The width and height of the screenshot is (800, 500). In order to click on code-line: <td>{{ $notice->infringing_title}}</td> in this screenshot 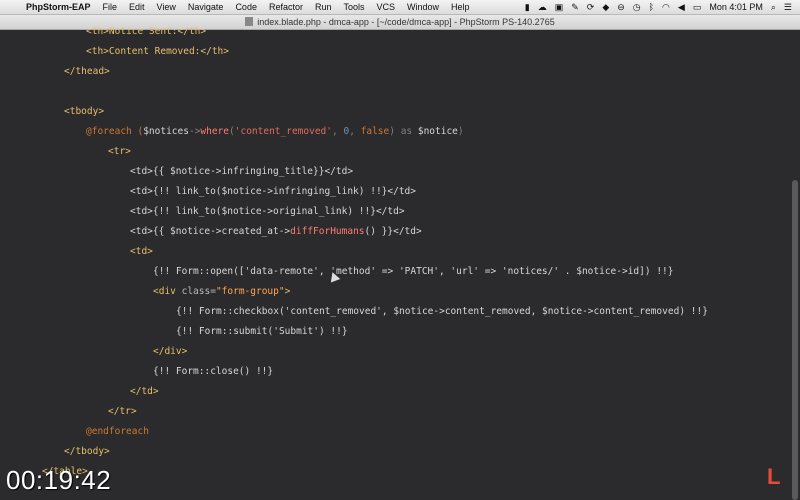, I will do `click(241, 172)`.